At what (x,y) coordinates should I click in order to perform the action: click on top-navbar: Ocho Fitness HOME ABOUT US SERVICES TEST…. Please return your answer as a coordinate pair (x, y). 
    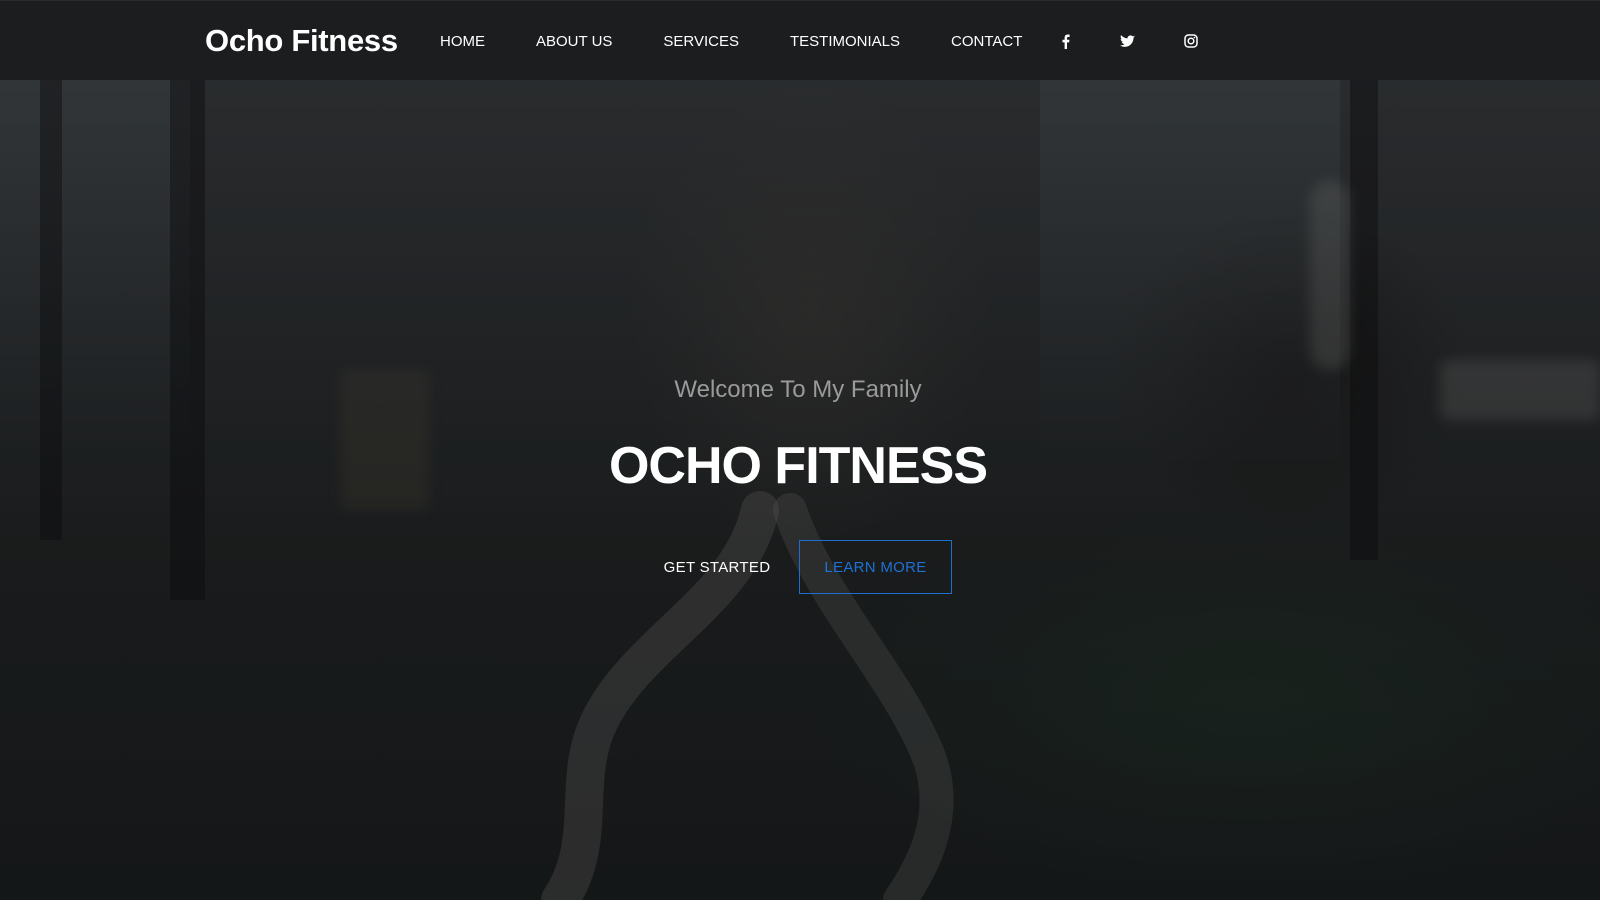
    Looking at the image, I should click on (800, 40).